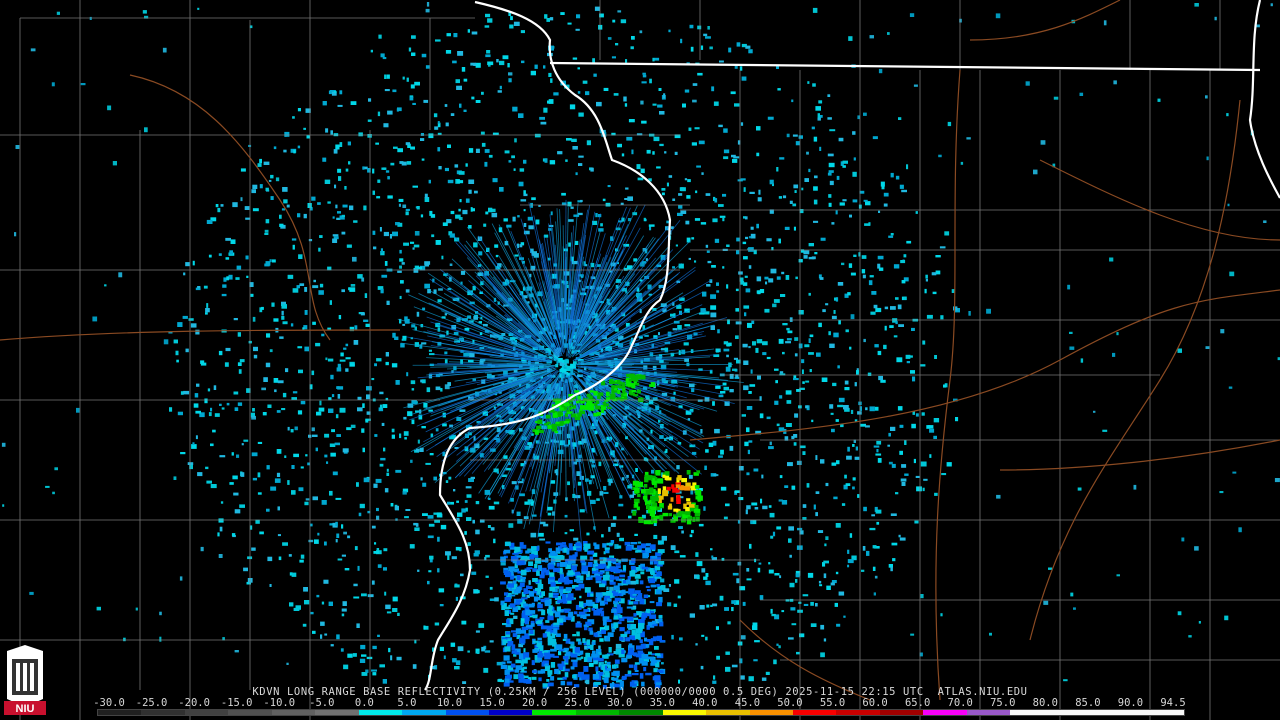  Describe the element at coordinates (620, 703) in the screenshot. I see `scale-label: 30.0` at that location.